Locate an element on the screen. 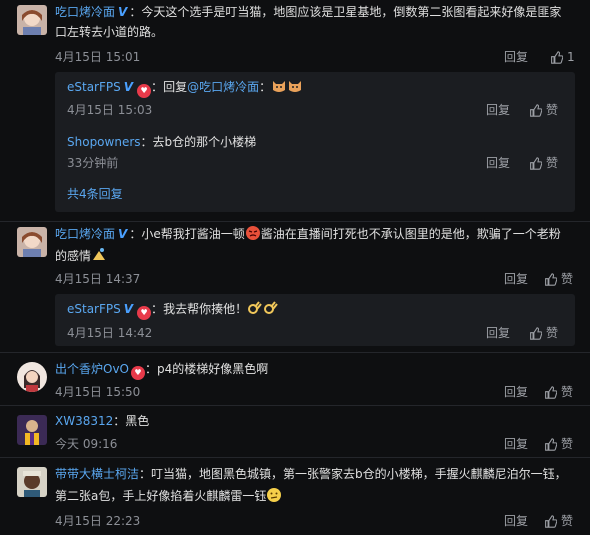 The width and height of the screenshot is (590, 535). reply-author: Shopowners is located at coordinates (104, 142).